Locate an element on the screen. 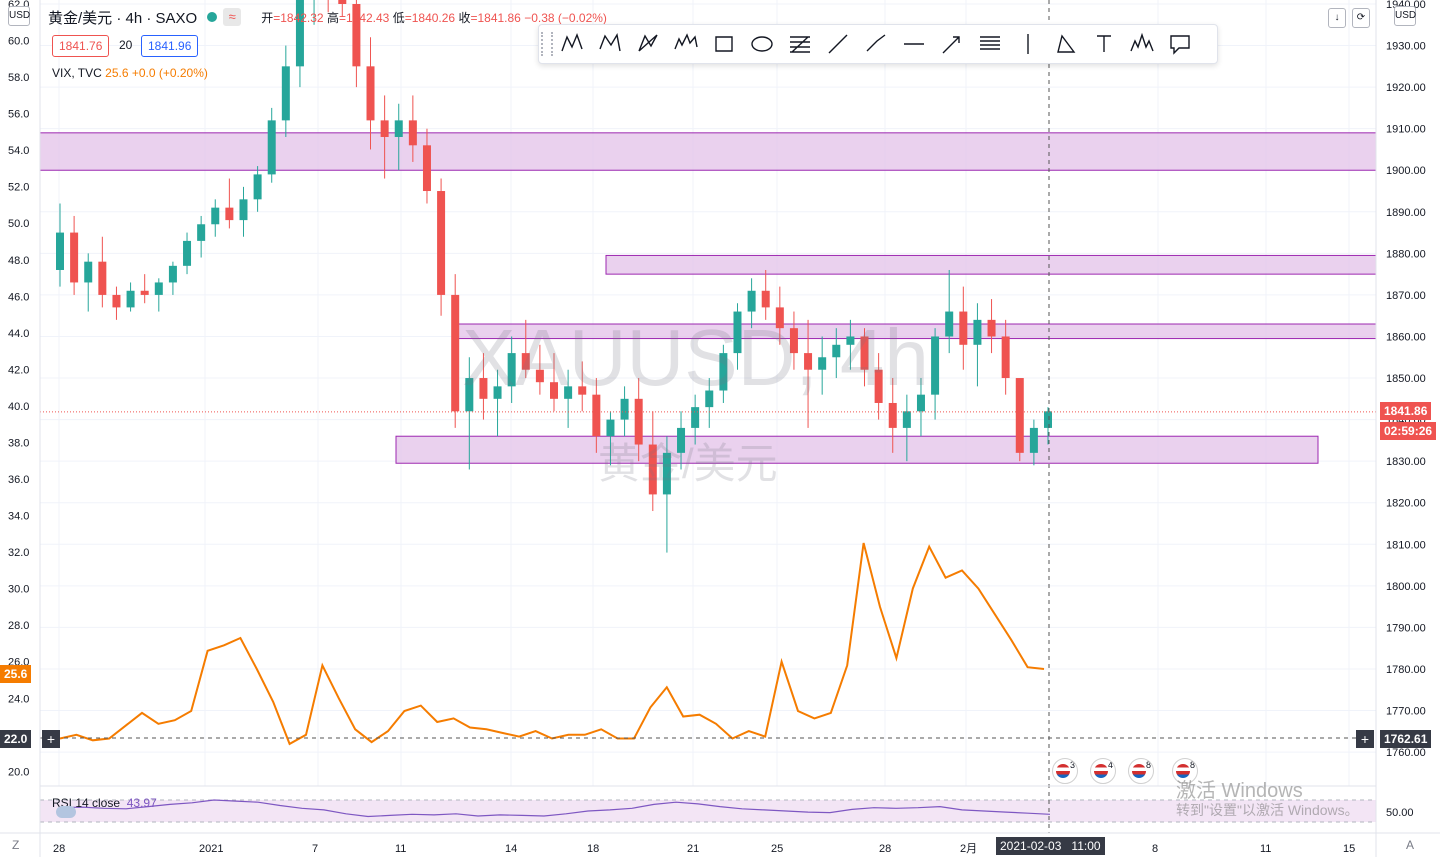 This screenshot has height=857, width=1440. triangle-tool-button is located at coordinates (1066, 44).